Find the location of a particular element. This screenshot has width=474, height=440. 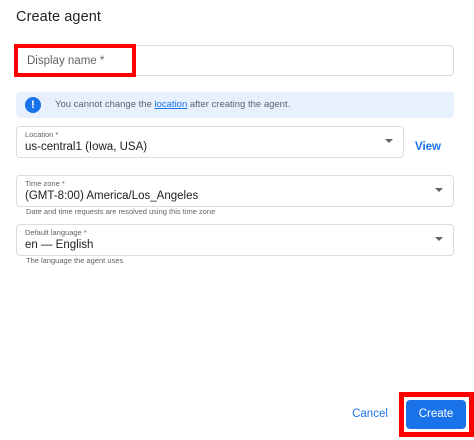

time-zone-label: Time zone * is located at coordinates (45, 183).